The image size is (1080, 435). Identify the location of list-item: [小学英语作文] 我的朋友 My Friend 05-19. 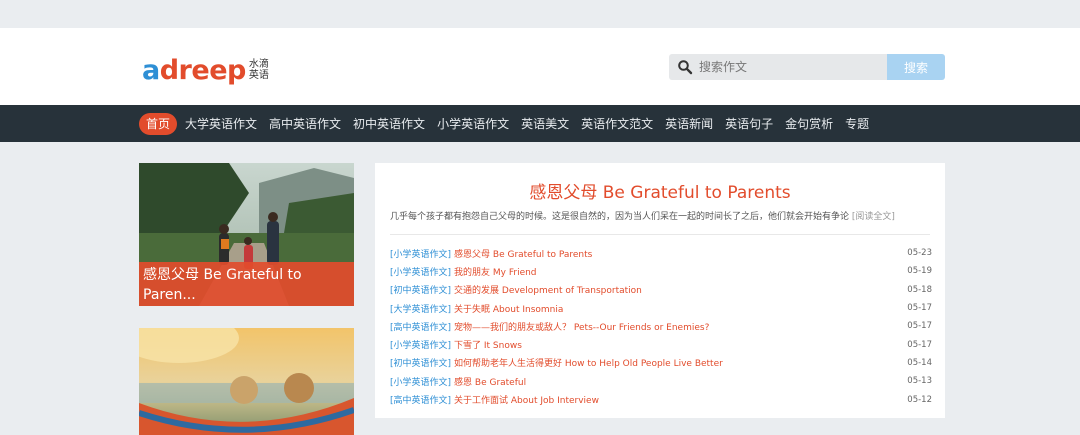
(661, 271).